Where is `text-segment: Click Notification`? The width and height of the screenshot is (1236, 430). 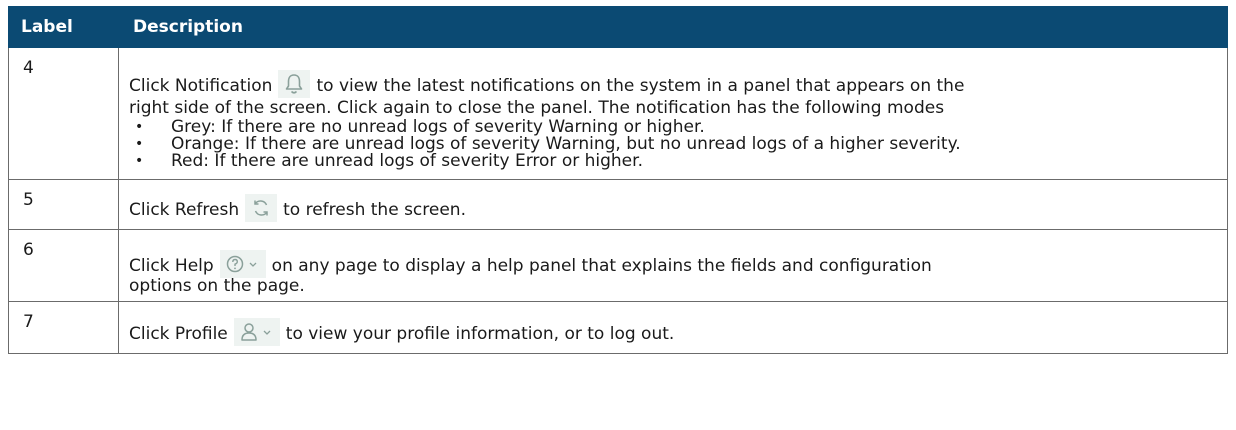 text-segment: Click Notification is located at coordinates (201, 86).